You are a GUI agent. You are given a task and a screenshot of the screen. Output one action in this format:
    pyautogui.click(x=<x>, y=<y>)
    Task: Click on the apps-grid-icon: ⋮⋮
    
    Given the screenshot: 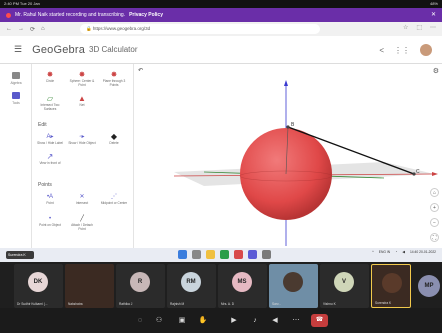 What is the action you would take?
    pyautogui.click(x=402, y=50)
    